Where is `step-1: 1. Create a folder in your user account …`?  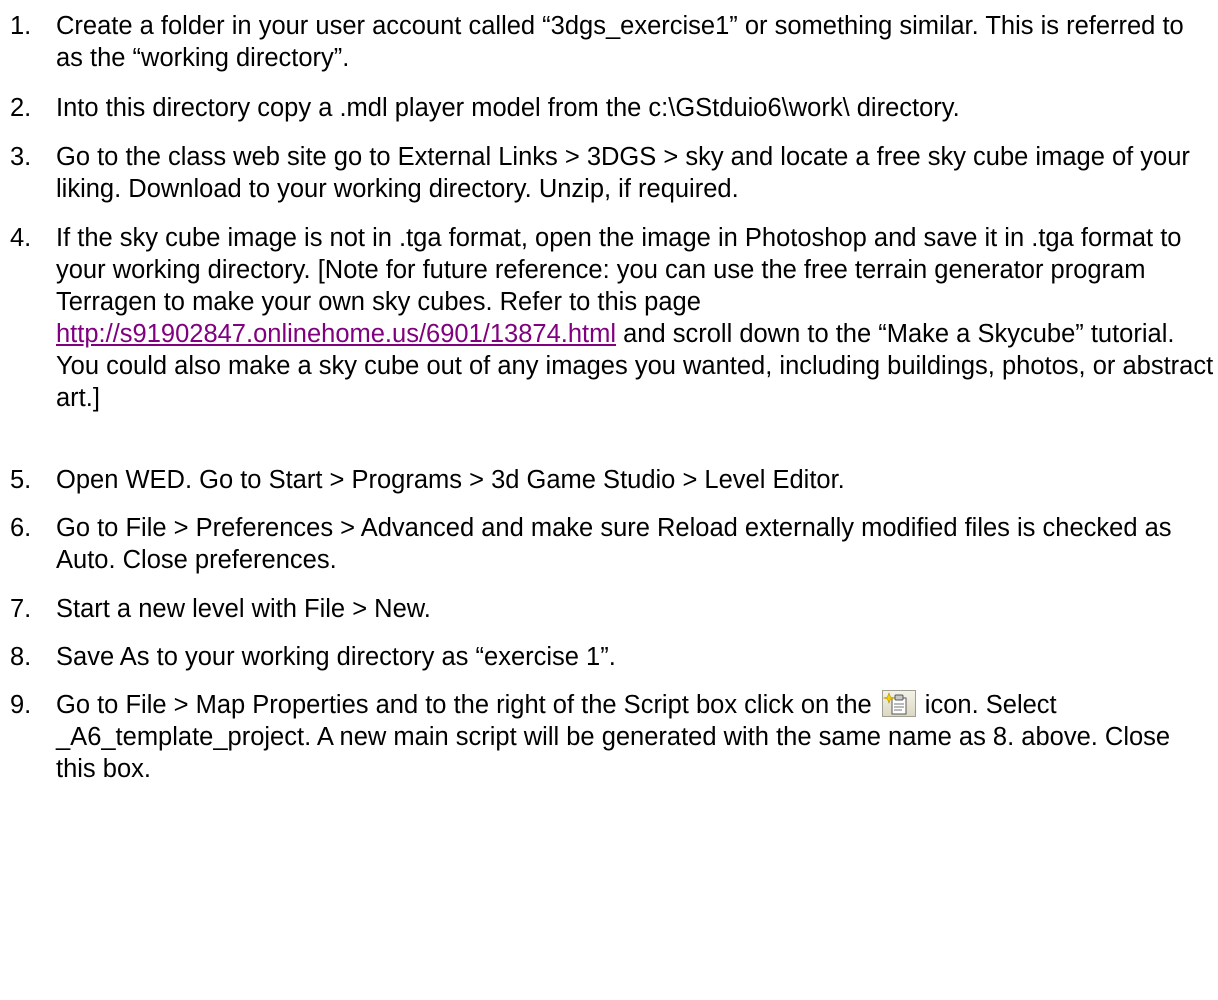 step-1: 1. Create a folder in your user account … is located at coordinates (609, 42).